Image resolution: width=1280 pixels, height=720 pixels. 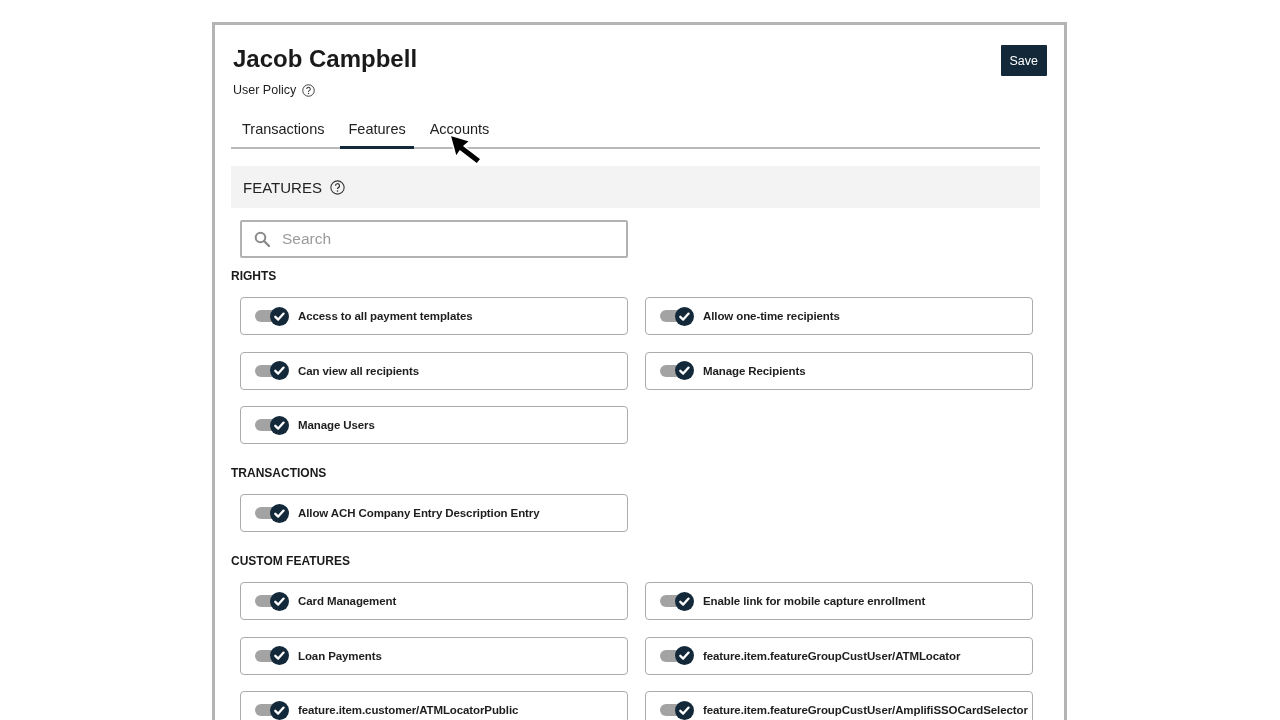 I want to click on save-button: Save, so click(x=1023, y=60).